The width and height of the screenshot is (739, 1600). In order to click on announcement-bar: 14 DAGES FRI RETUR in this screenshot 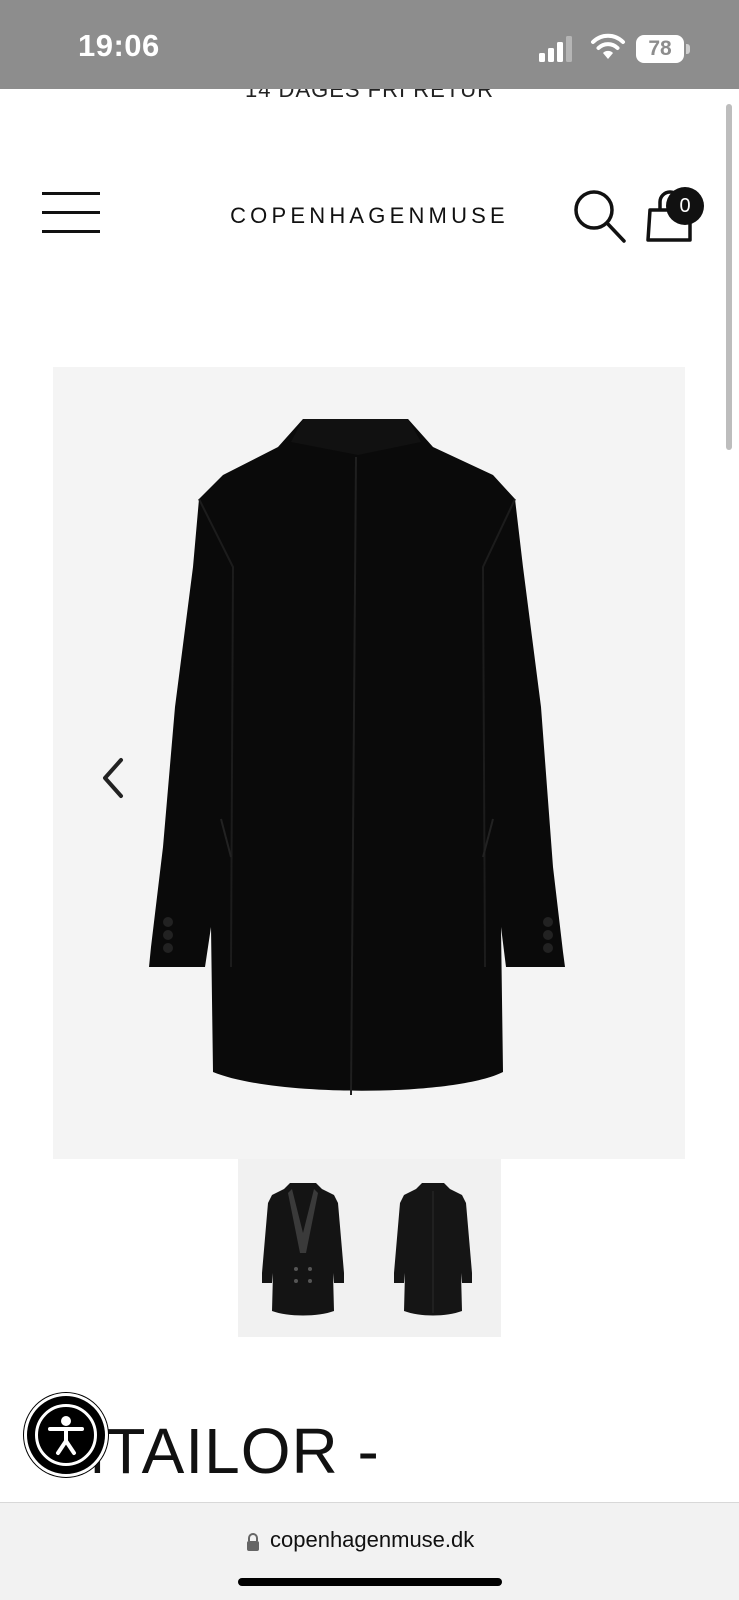, I will do `click(369, 97)`.